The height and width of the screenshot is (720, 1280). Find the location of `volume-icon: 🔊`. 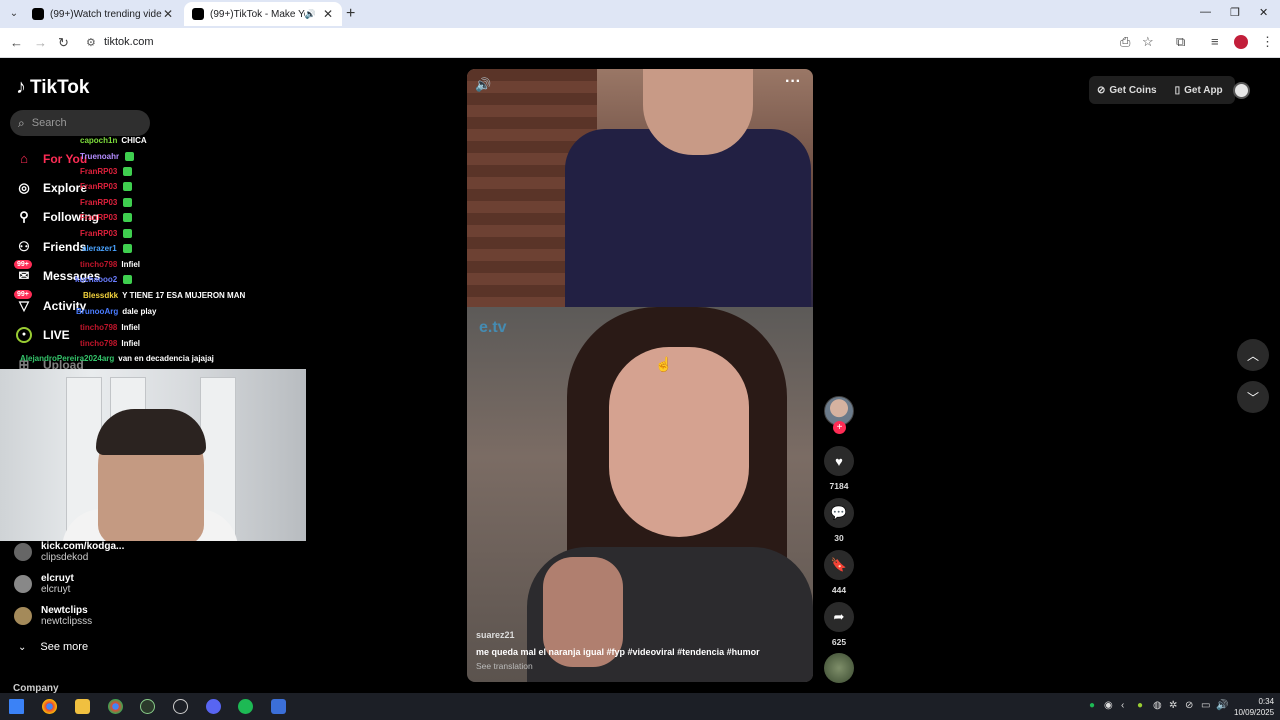

volume-icon: 🔊 is located at coordinates (483, 85).